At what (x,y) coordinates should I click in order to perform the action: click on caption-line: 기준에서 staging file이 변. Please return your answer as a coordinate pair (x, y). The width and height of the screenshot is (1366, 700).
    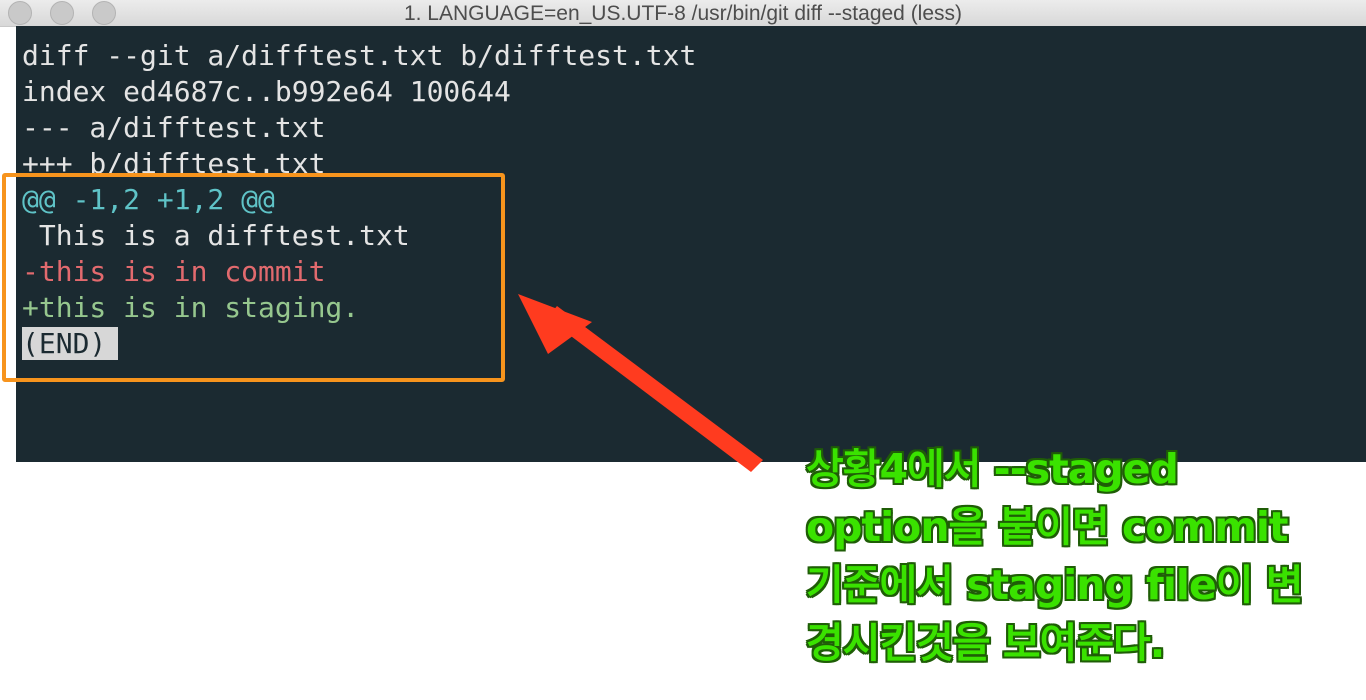
    Looking at the image, I should click on (1055, 585).